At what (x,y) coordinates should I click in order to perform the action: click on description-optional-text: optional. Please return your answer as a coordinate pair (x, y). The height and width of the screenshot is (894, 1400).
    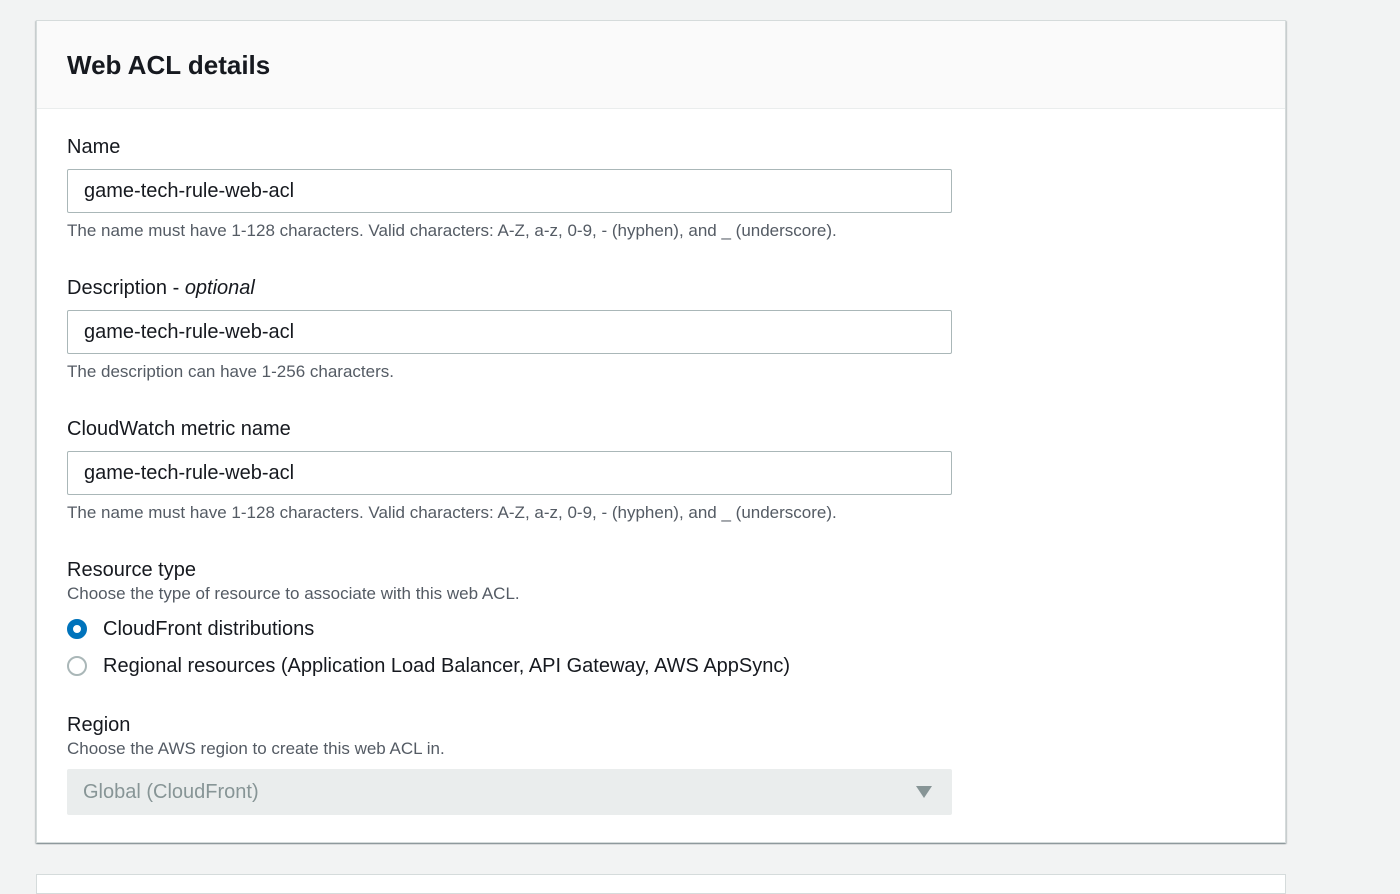
    Looking at the image, I should click on (219, 288).